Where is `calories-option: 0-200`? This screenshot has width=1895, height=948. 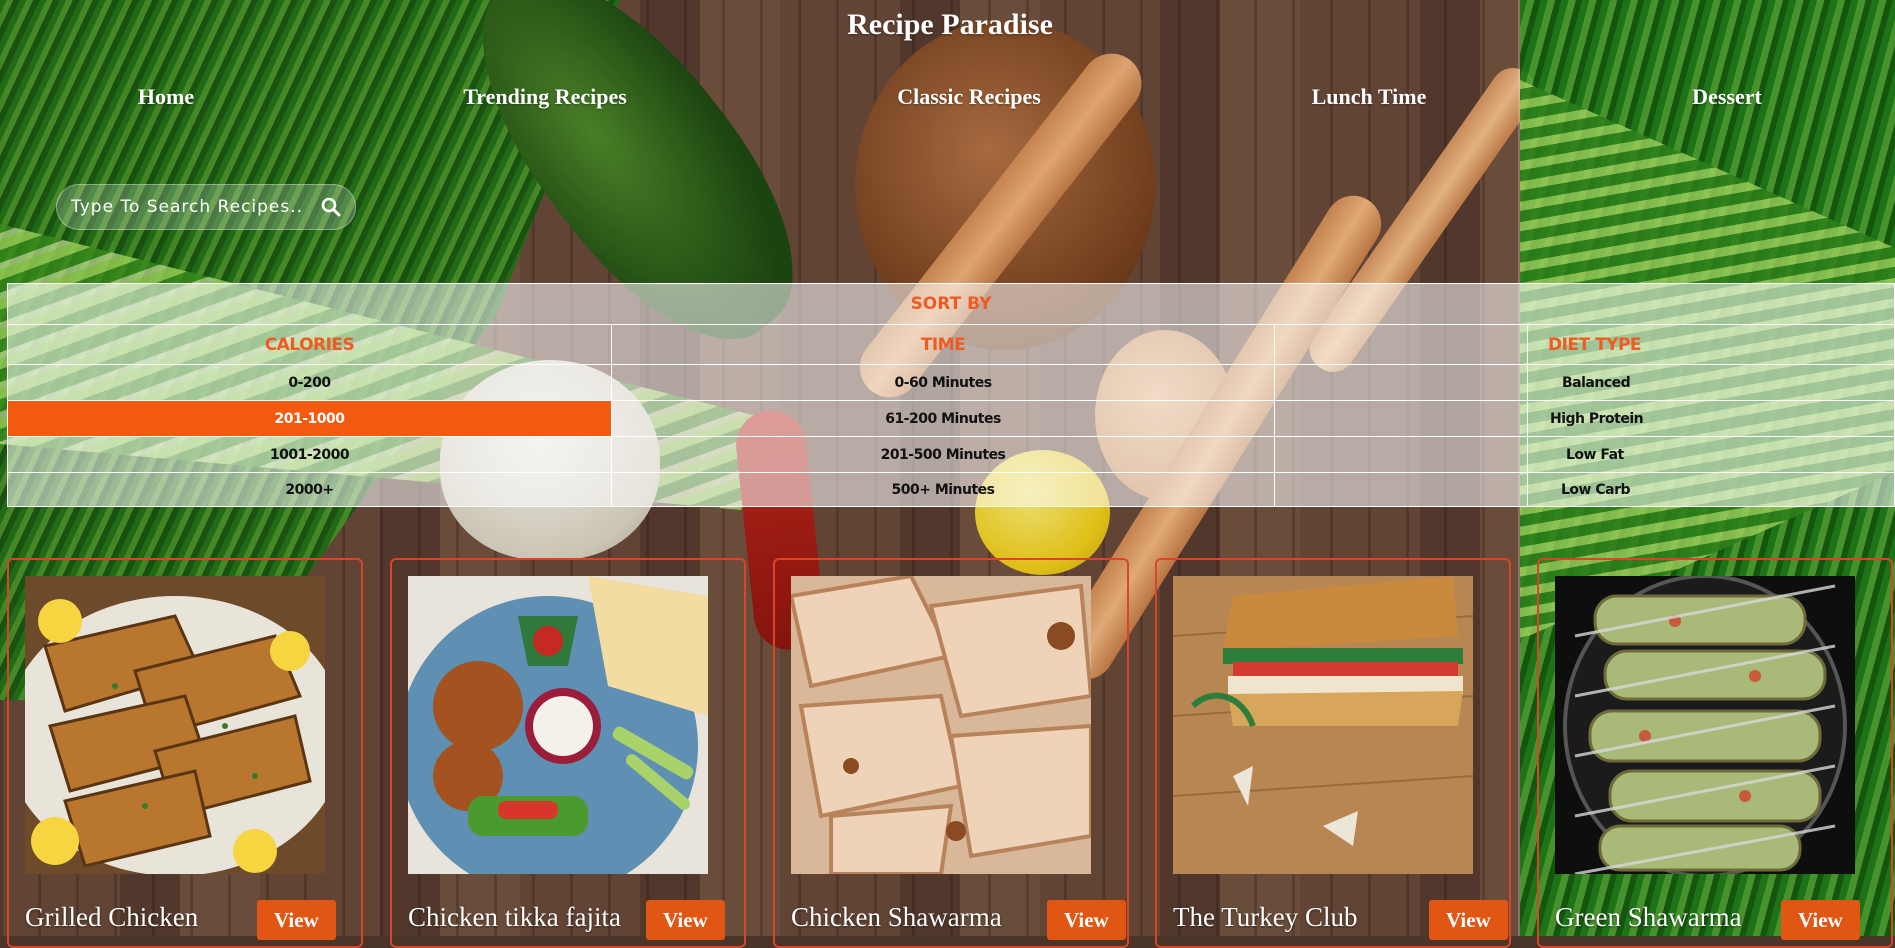
calories-option: 0-200 is located at coordinates (310, 383).